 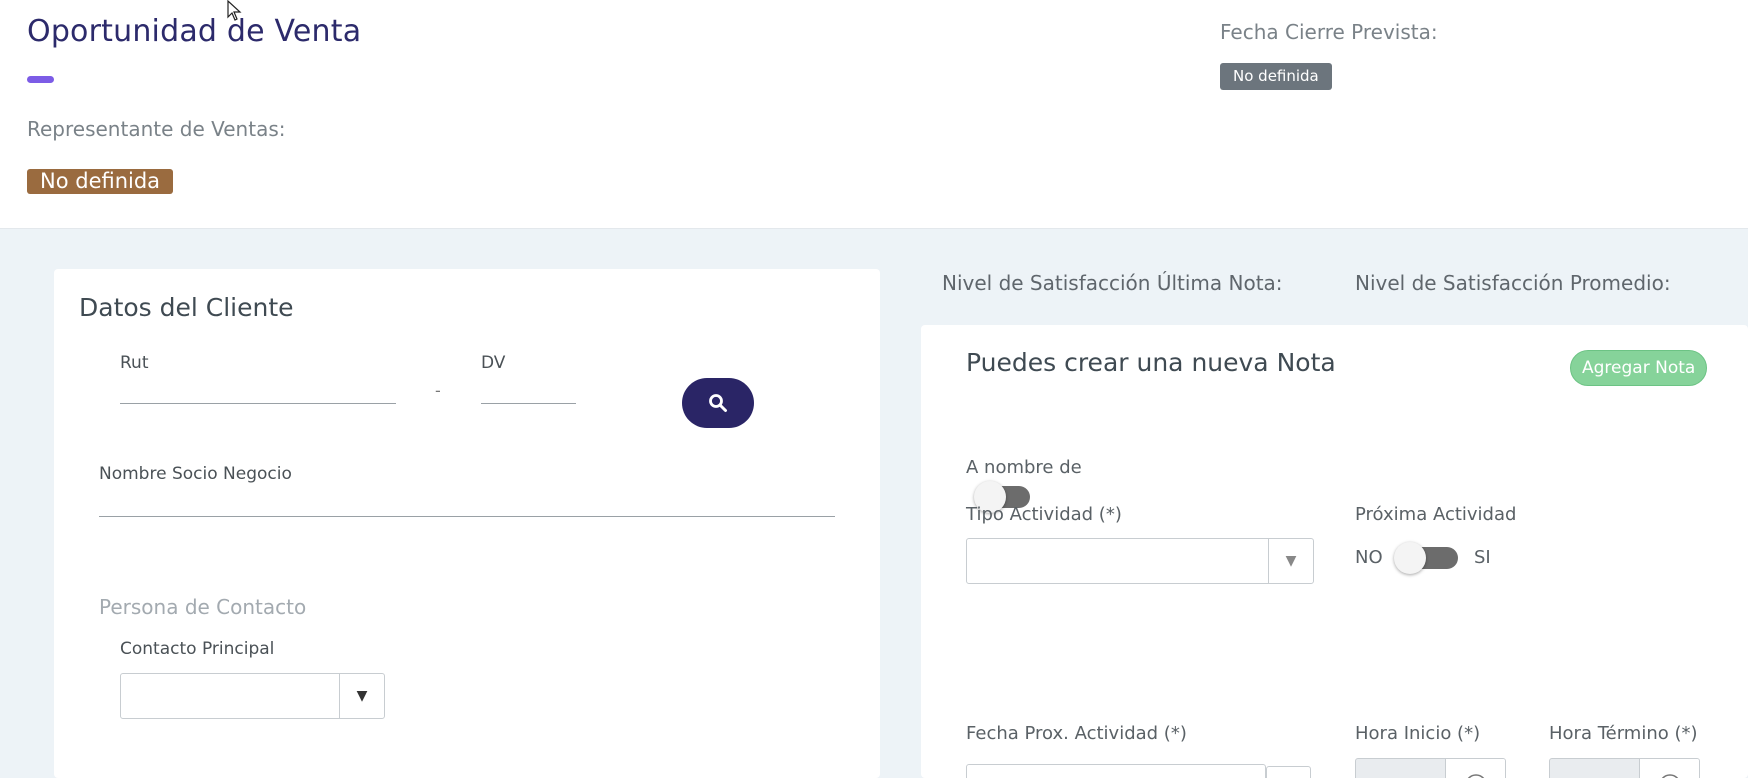 I want to click on close-date-label: Fecha Cierre Prevista:, so click(x=1329, y=32).